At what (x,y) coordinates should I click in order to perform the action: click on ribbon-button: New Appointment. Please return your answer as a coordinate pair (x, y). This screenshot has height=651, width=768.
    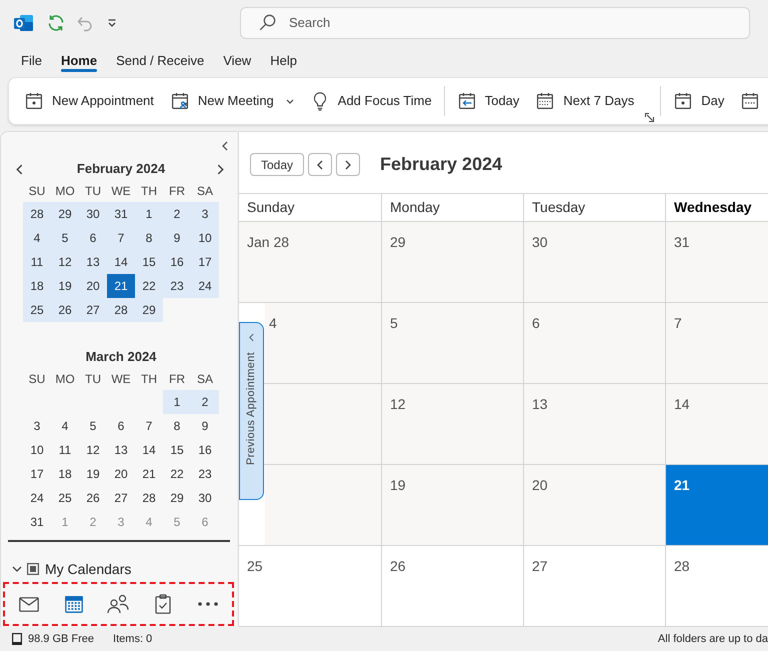
    Looking at the image, I should click on (89, 101).